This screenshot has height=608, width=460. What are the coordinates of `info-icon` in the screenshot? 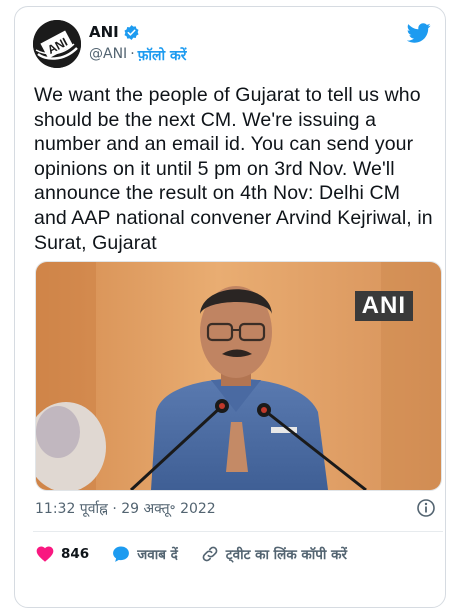 It's located at (426, 508).